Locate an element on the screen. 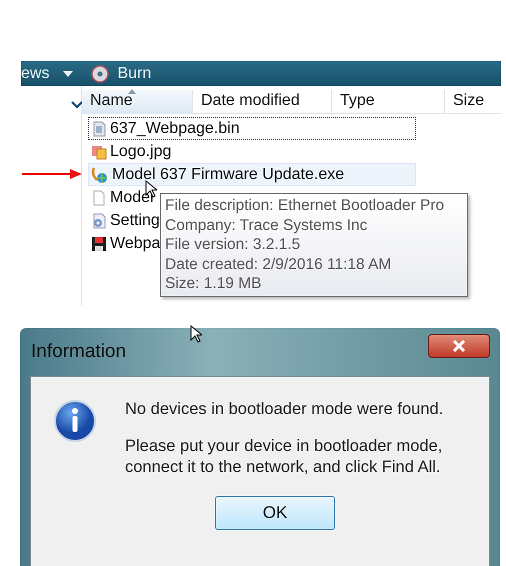  dialog-title: Information is located at coordinates (78, 352).